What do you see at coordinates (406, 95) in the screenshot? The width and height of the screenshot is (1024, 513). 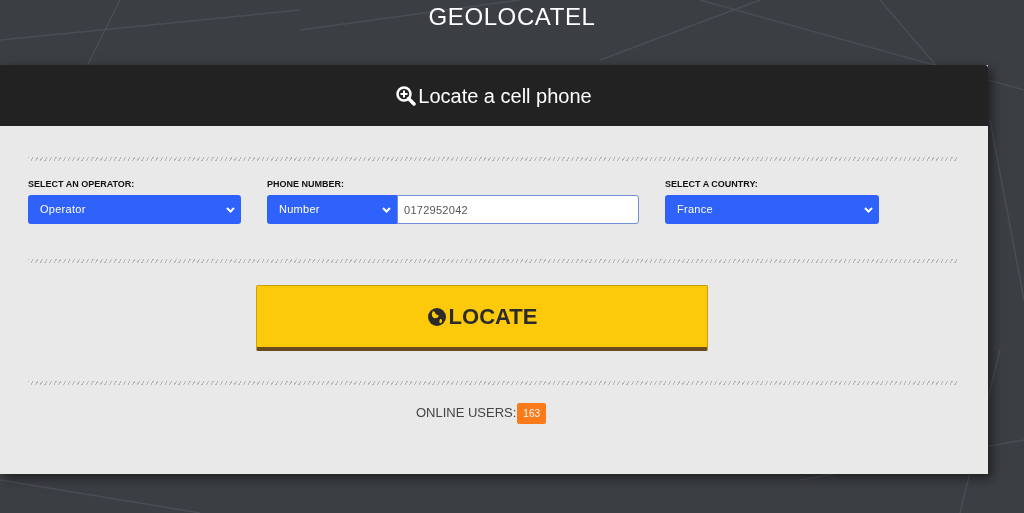 I see `zoom-in-icon` at bounding box center [406, 95].